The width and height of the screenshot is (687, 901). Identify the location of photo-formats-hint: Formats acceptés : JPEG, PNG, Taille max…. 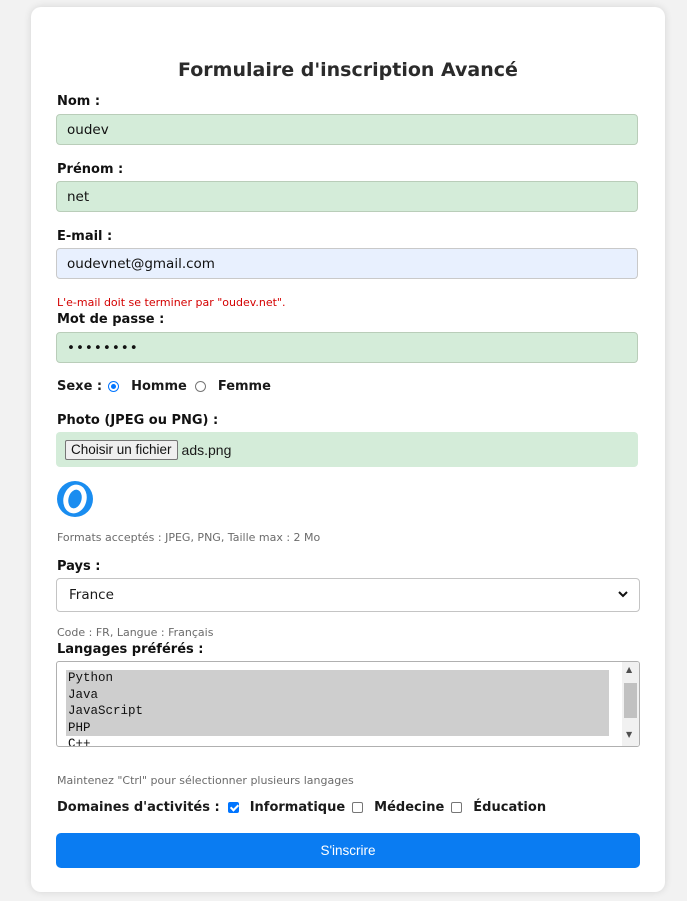
(189, 537).